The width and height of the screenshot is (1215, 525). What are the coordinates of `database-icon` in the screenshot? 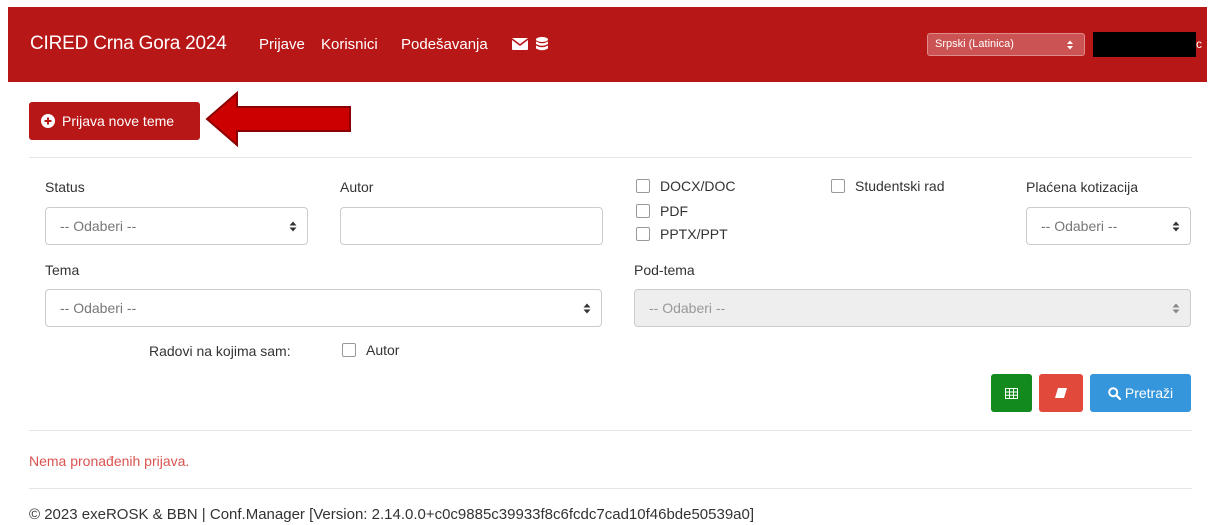 It's located at (542, 44).